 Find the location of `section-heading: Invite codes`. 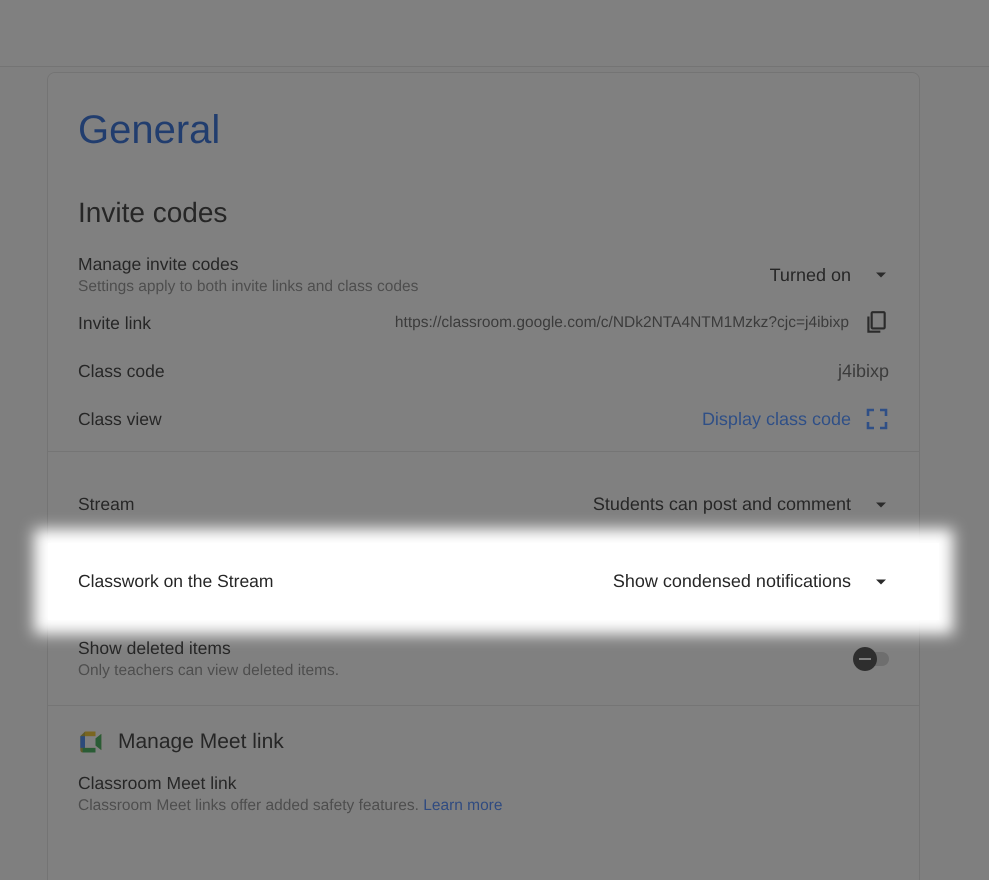

section-heading: Invite codes is located at coordinates (153, 213).